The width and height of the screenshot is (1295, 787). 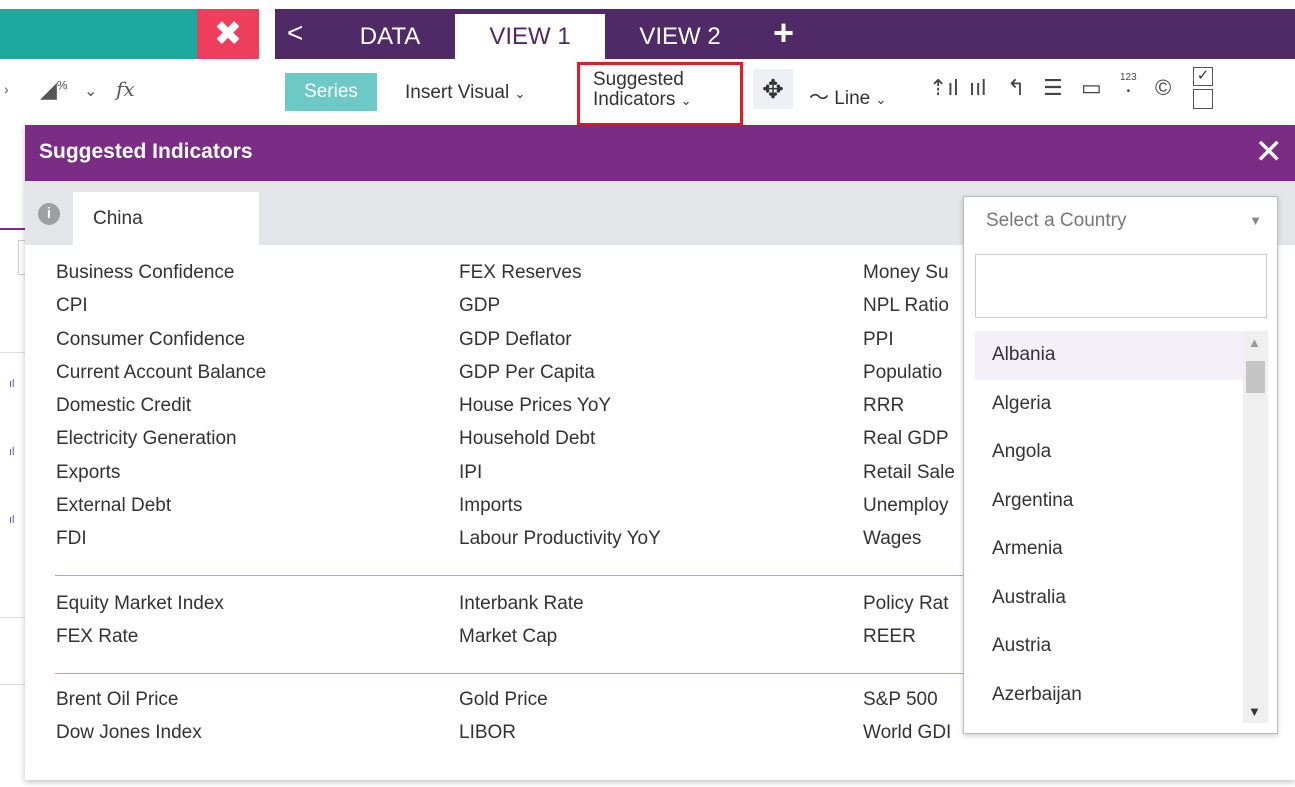 I want to click on view-tab-bar: < DATA VIEW 1 VIEW 2 +, so click(x=785, y=34).